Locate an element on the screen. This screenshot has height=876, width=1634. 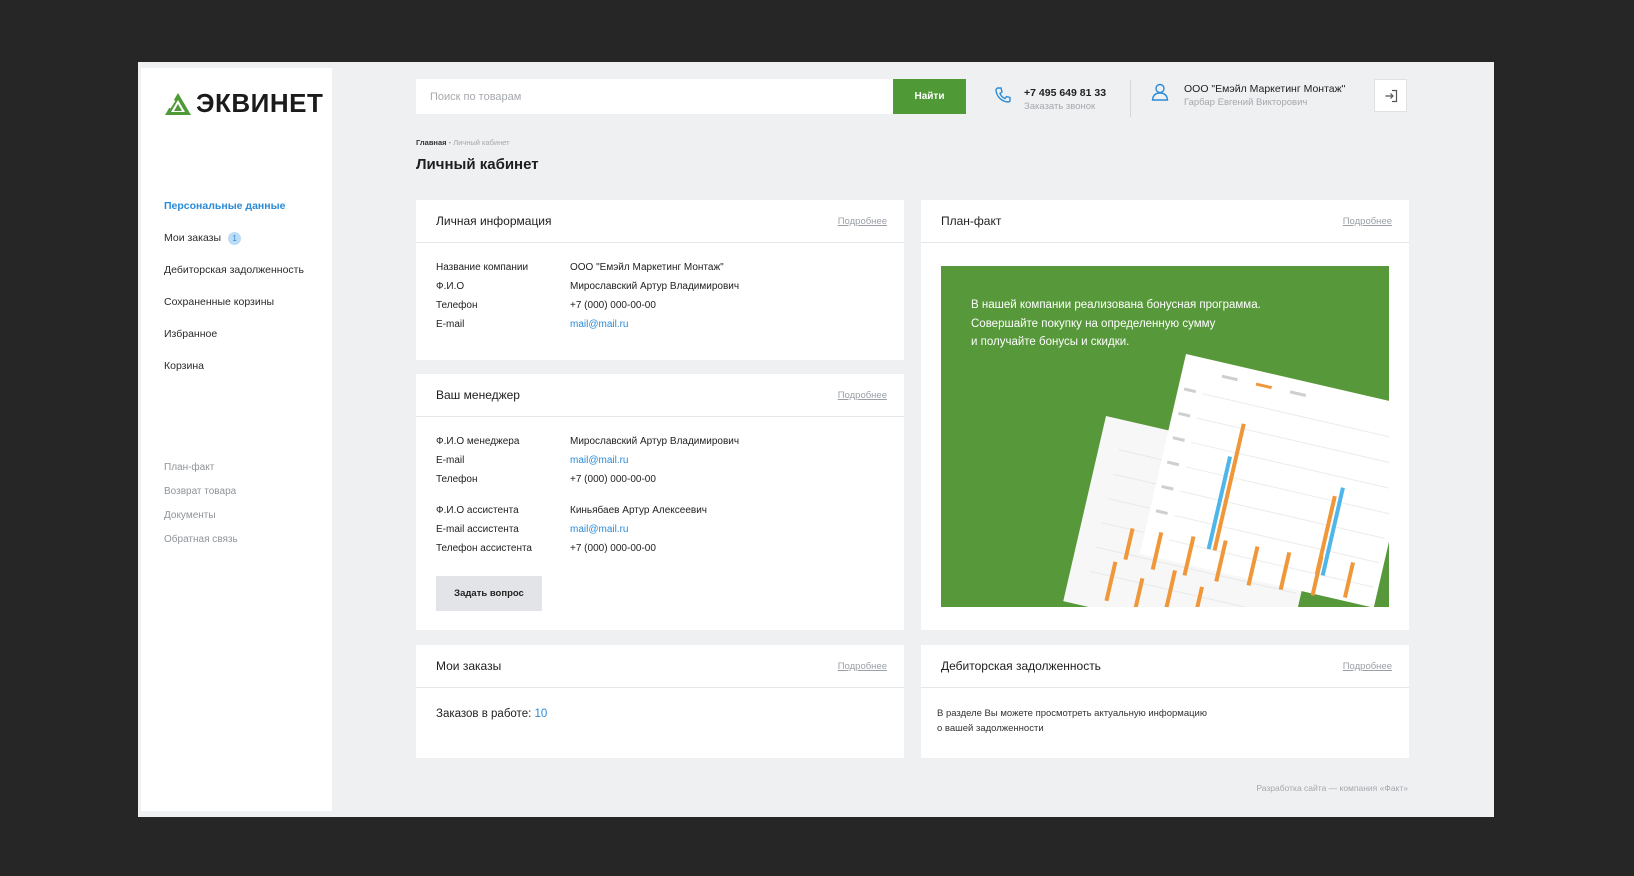
sidebar-item-favorites: Избранное is located at coordinates (234, 334).